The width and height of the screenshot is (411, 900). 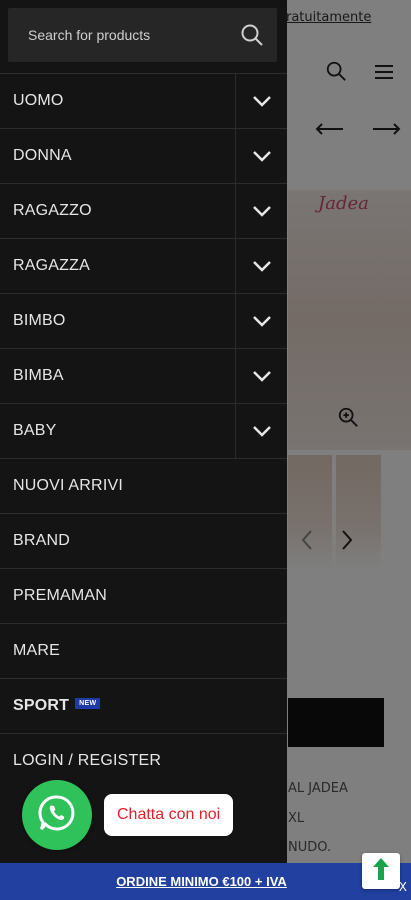 I want to click on menu-item-bimbo: BIMBO, so click(x=143, y=320).